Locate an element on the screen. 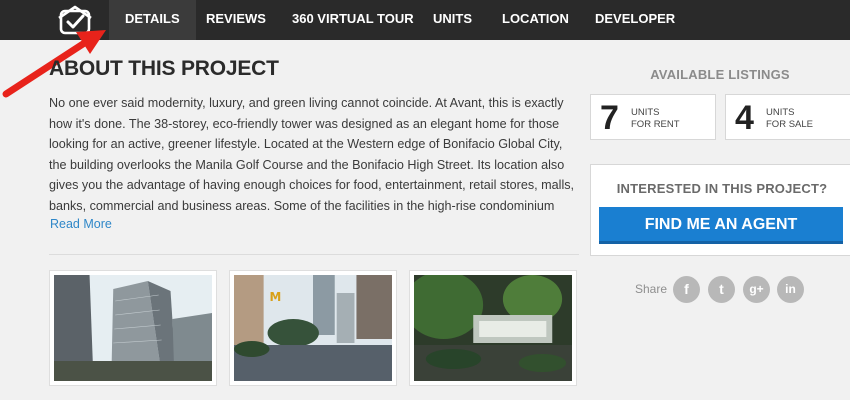 The height and width of the screenshot is (400, 850). available-listings-title: AVAILABLE LISTINGS is located at coordinates (720, 74).